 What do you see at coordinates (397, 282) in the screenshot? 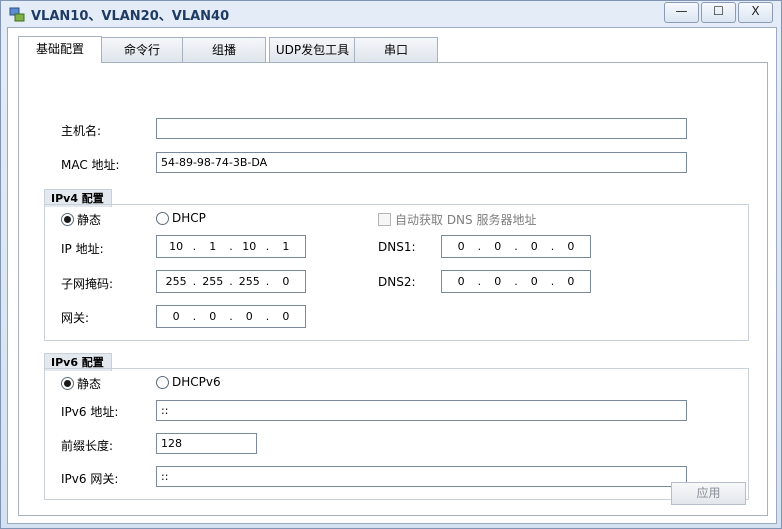
I see `dns2-label: DNS2:` at bounding box center [397, 282].